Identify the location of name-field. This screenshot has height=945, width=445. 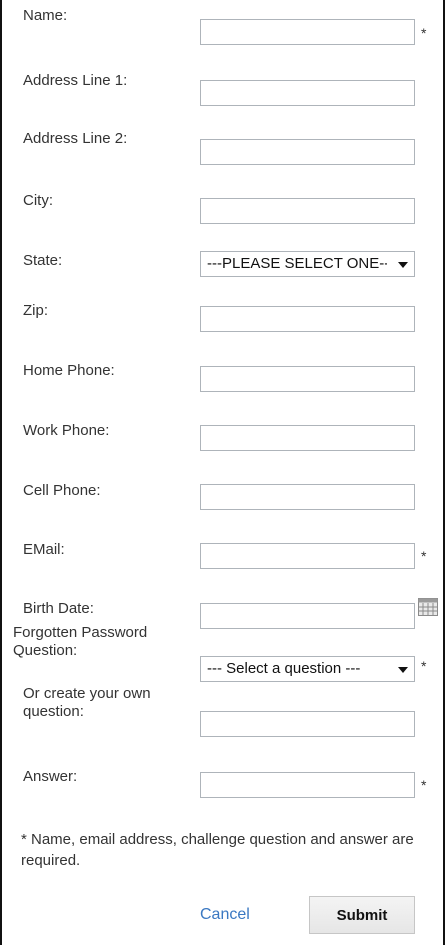
(307, 32).